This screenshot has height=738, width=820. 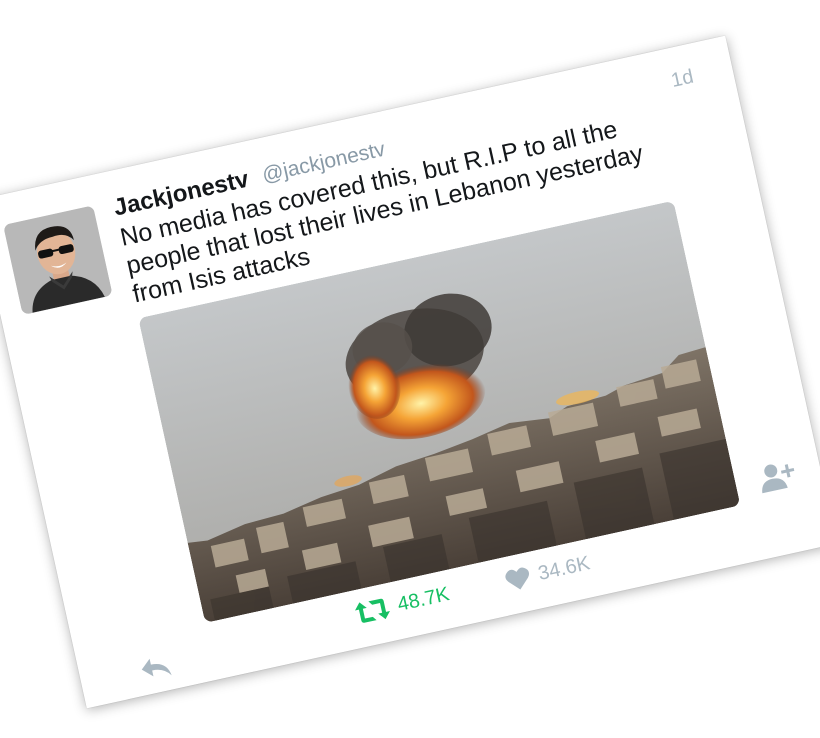 I want to click on reply-icon, so click(x=156, y=667).